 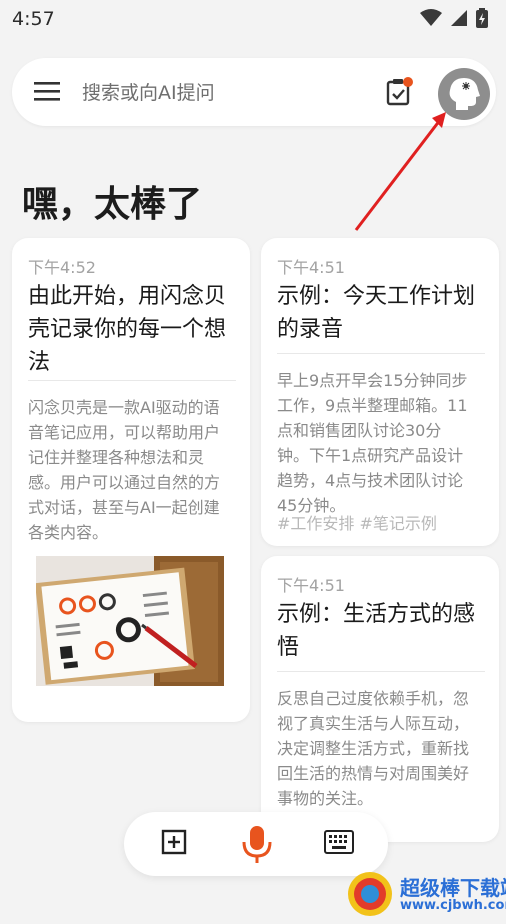 What do you see at coordinates (453, 905) in the screenshot?
I see `watermark-url: www.cjbwh.com` at bounding box center [453, 905].